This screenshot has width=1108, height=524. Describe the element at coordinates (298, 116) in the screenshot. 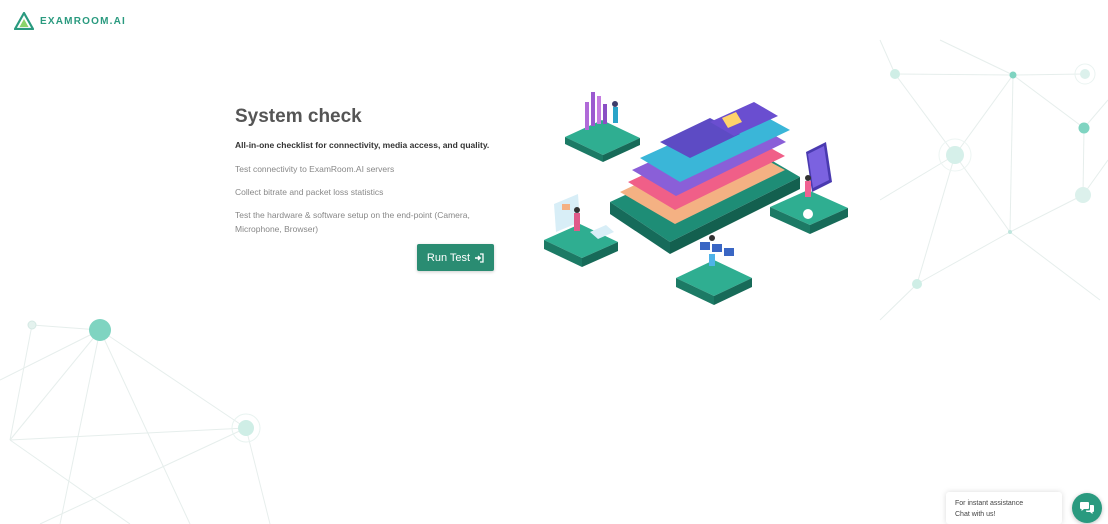

I see `page-title: System check` at that location.